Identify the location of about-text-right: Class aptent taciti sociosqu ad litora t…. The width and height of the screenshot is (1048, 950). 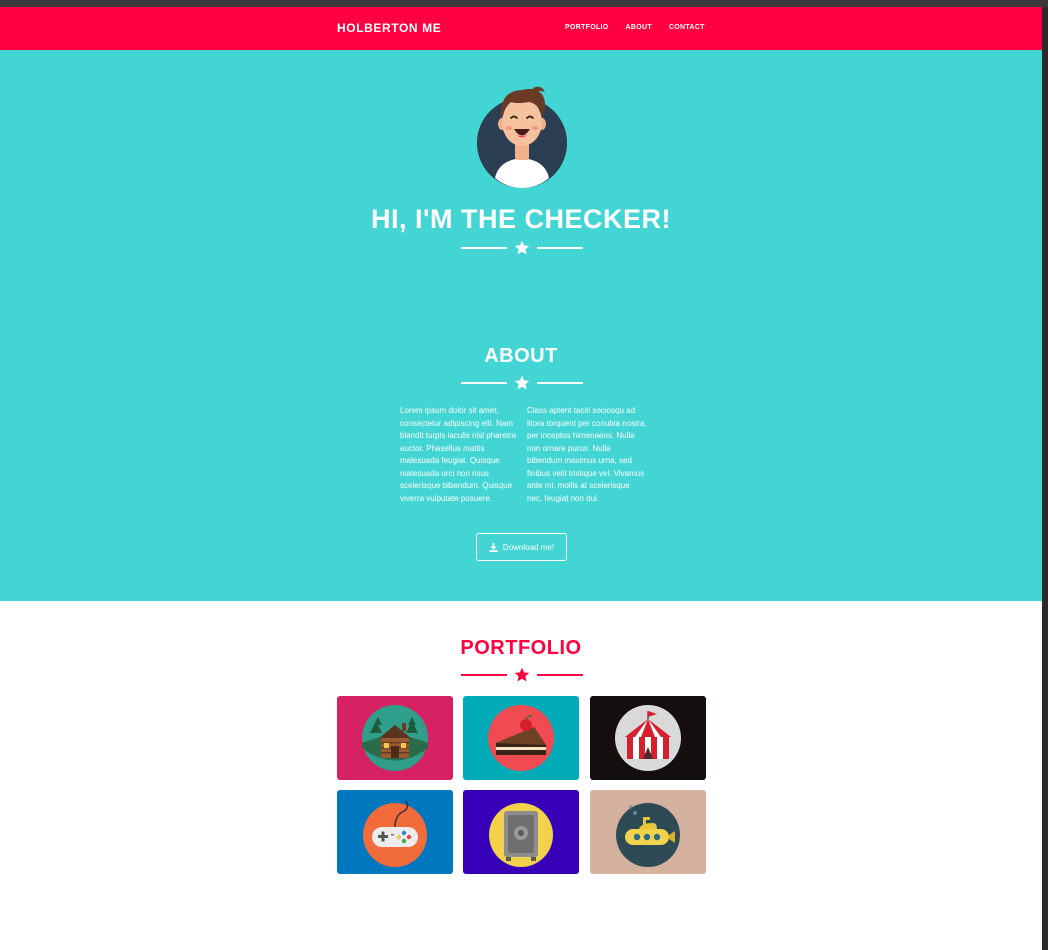
(587, 454).